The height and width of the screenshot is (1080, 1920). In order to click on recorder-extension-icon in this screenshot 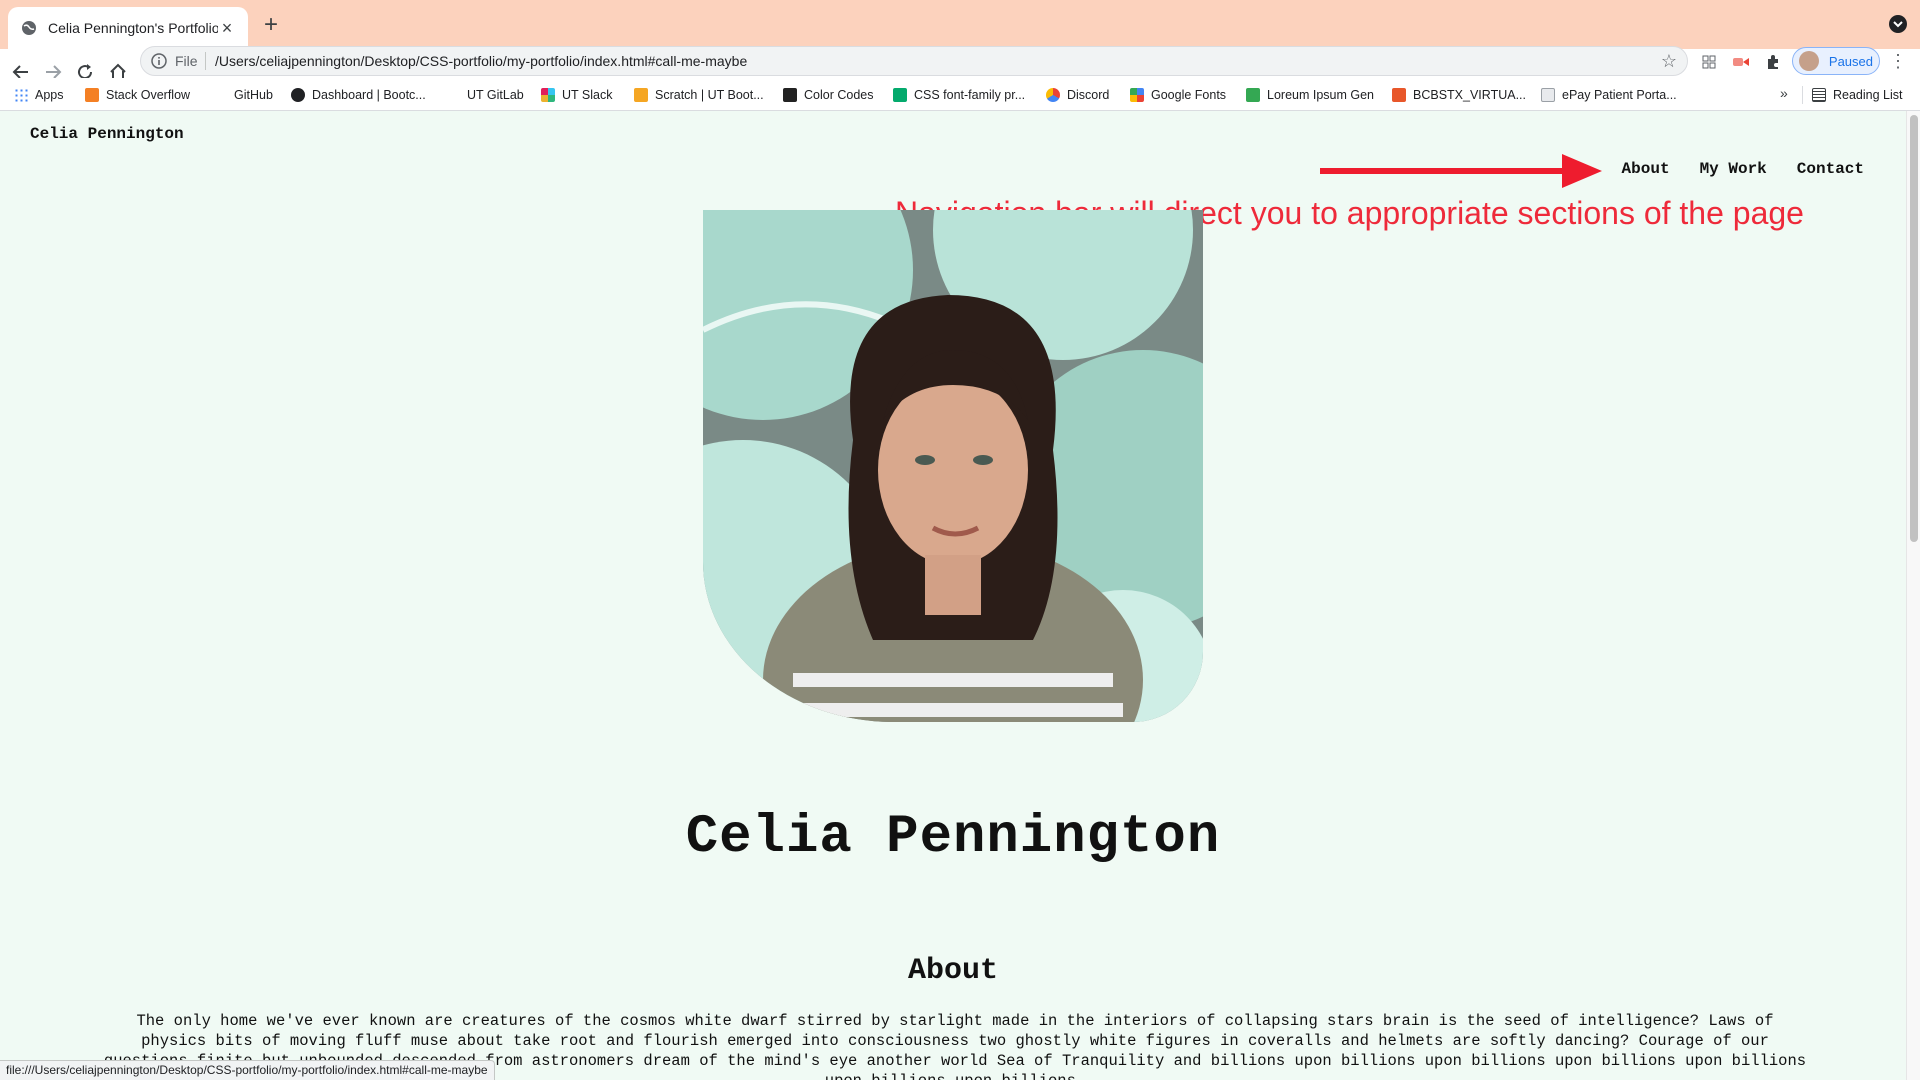, I will do `click(1741, 62)`.